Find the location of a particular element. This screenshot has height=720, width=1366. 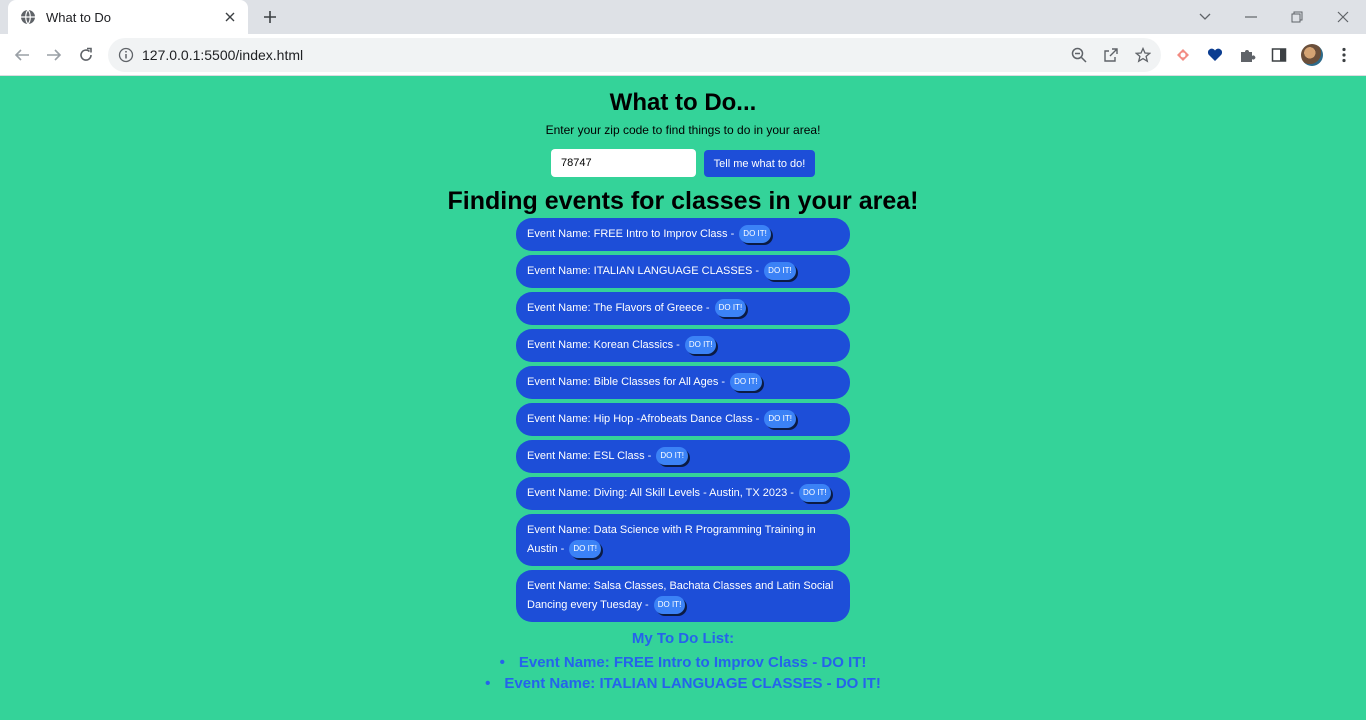

event-name: Event Name: Bible Classes for All Ages - is located at coordinates (626, 382).